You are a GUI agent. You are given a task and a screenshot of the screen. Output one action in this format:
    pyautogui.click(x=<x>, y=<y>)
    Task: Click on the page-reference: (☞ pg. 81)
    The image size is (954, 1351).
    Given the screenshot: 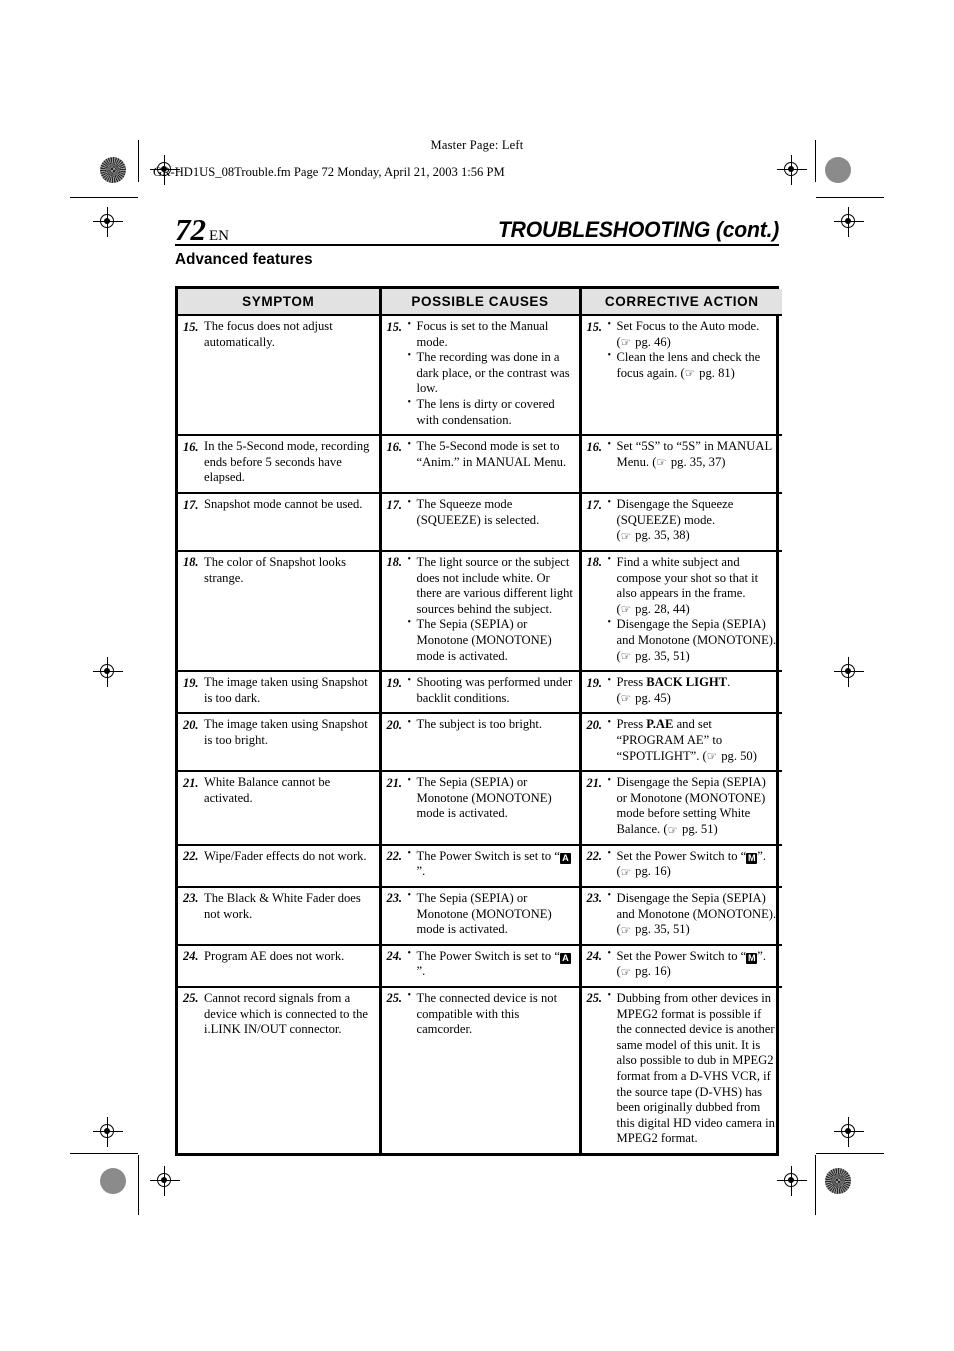 What is the action you would take?
    pyautogui.click(x=707, y=373)
    